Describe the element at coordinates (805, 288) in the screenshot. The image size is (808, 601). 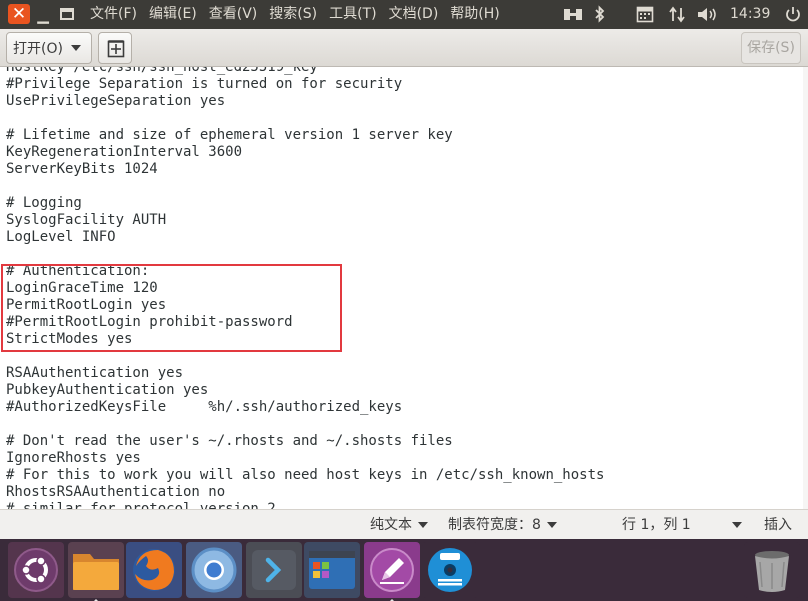
I see `scrollbar` at that location.